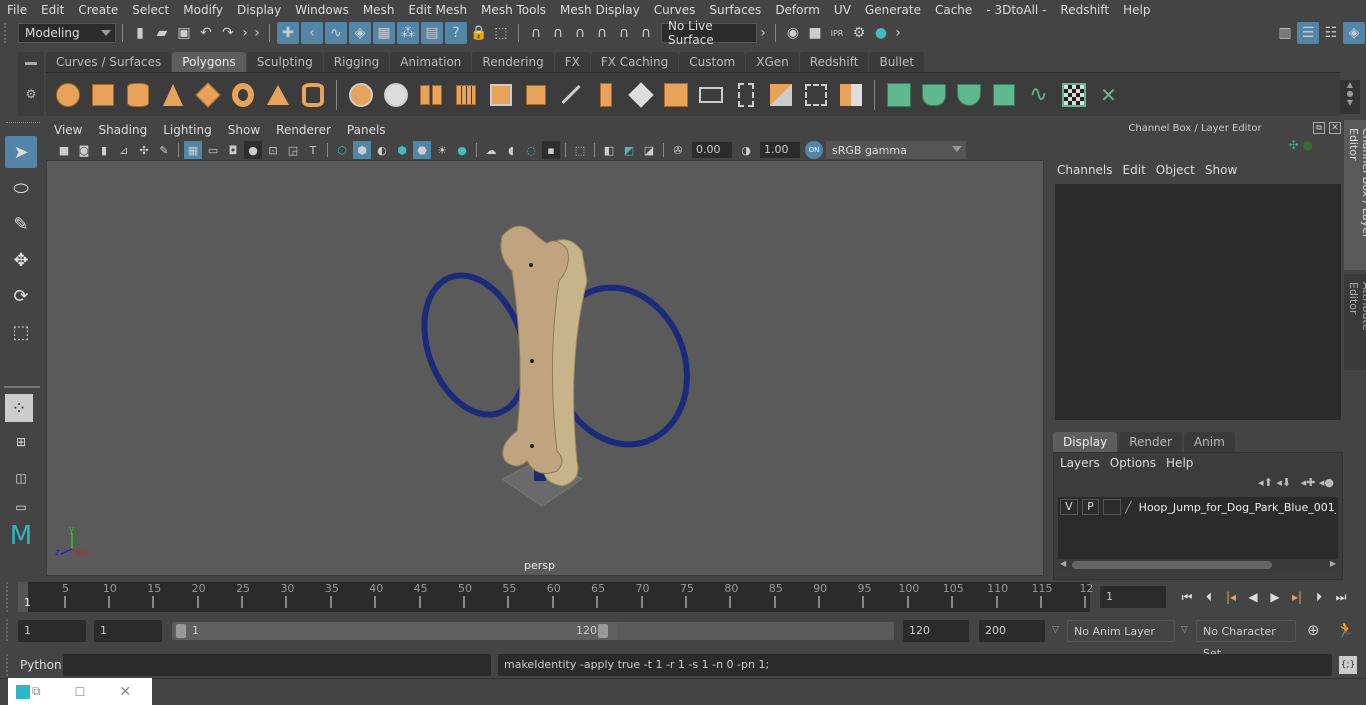 The image size is (1366, 705). Describe the element at coordinates (1246, 640) in the screenshot. I see `character-set-dropdown: No Character Set` at that location.